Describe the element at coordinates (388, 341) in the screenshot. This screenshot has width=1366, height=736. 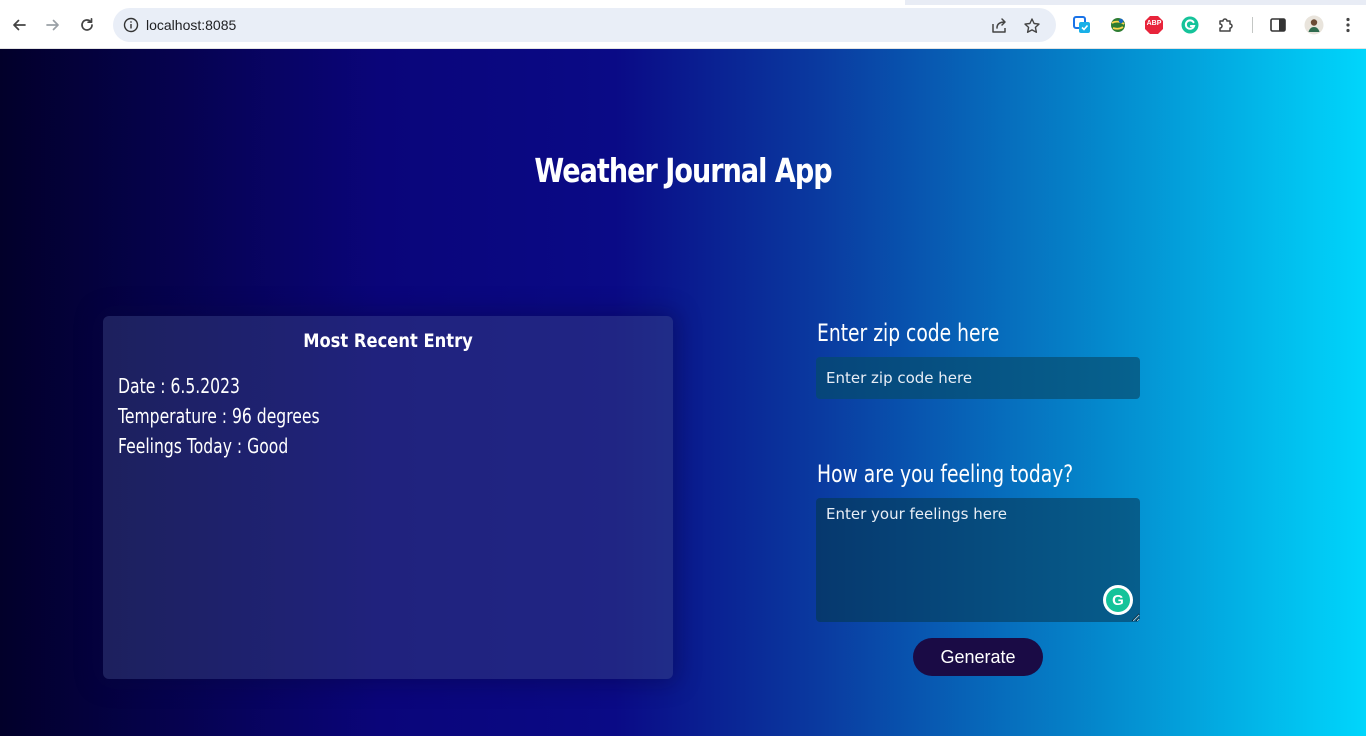
I see `entry-heading: Most Recent Entry` at that location.